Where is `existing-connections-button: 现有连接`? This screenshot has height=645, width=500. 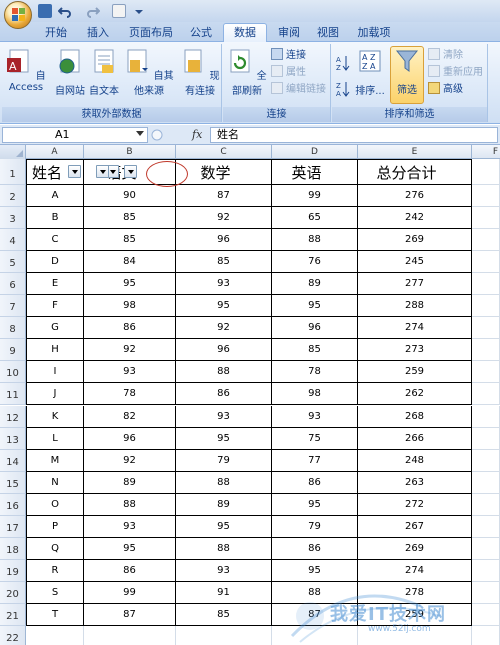 existing-connections-button: 现有连接 is located at coordinates (200, 72).